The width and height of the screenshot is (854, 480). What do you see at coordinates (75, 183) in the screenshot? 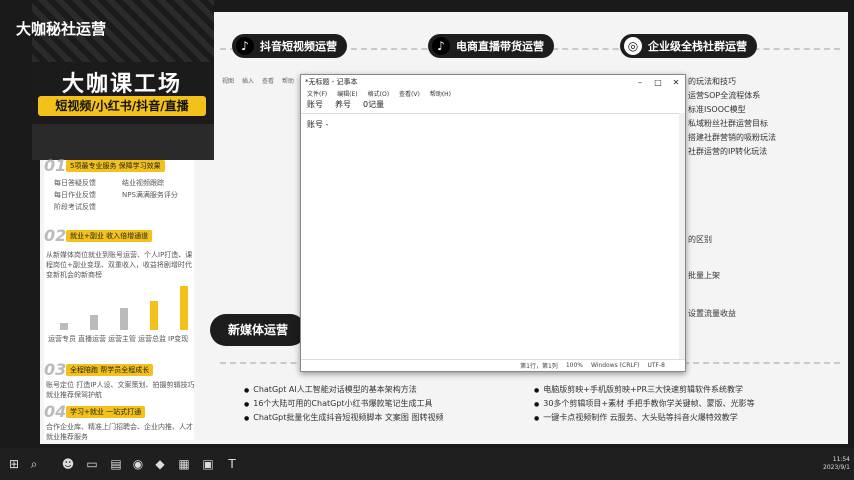
I see `service-item: 每日答疑反馈` at bounding box center [75, 183].